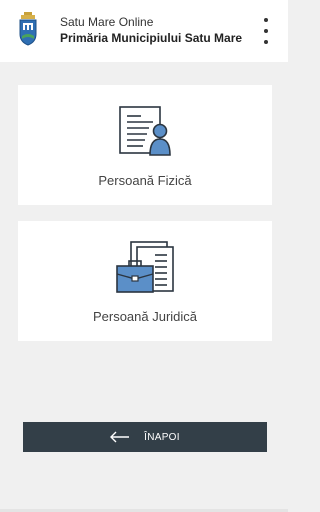  What do you see at coordinates (107, 22) in the screenshot?
I see `app-subtitle: Satu Mare Online` at bounding box center [107, 22].